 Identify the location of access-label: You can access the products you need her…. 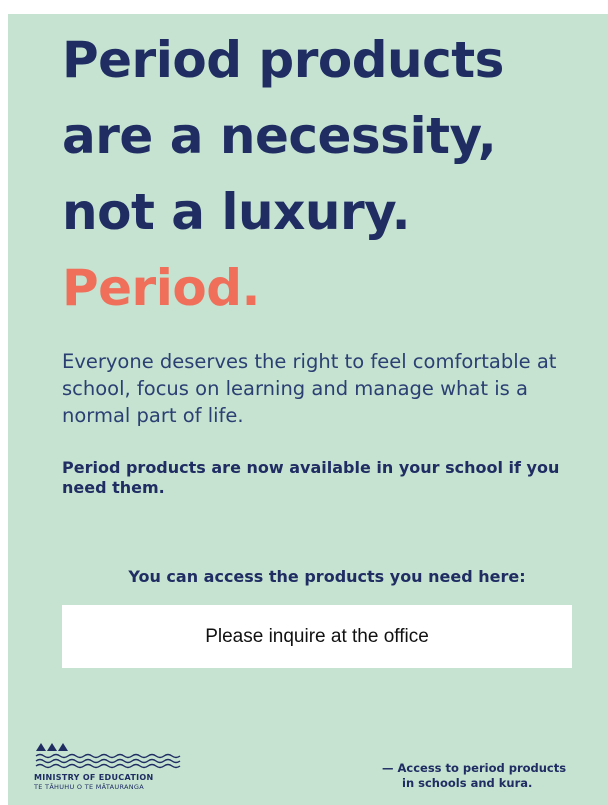
(327, 576).